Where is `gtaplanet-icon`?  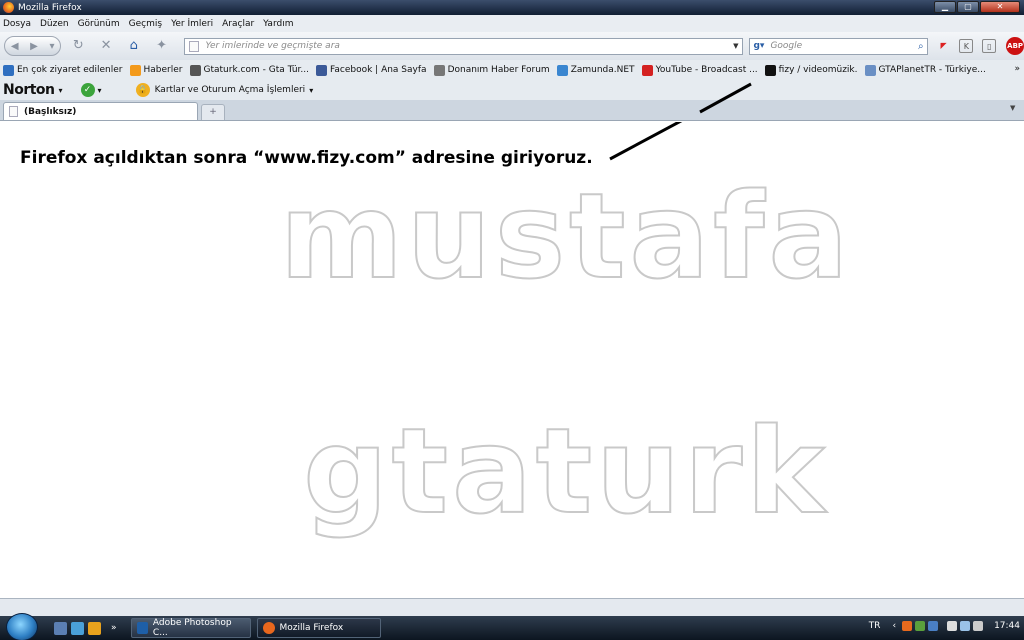 gtaplanet-icon is located at coordinates (870, 70).